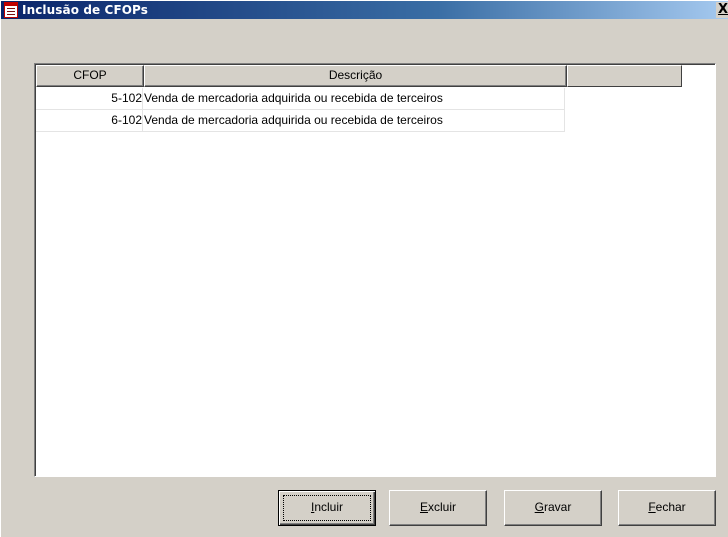  What do you see at coordinates (11, 10) in the screenshot?
I see `document-list-icon` at bounding box center [11, 10].